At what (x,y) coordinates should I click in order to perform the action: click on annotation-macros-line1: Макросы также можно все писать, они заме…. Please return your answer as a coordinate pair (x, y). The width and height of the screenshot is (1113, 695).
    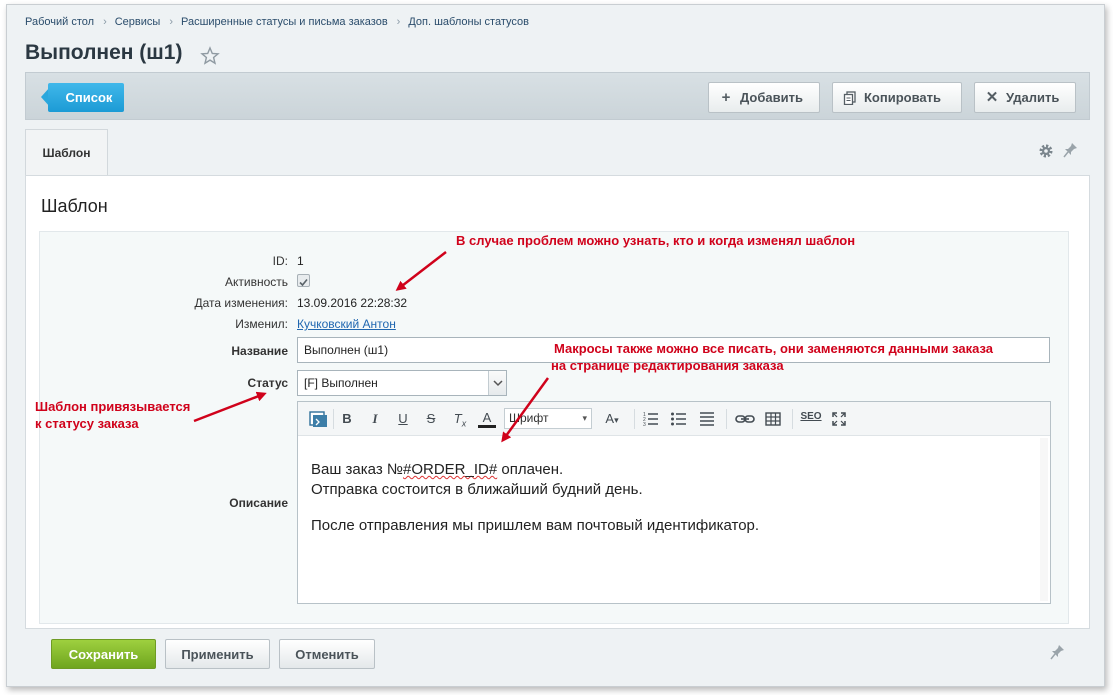
    Looking at the image, I should click on (774, 348).